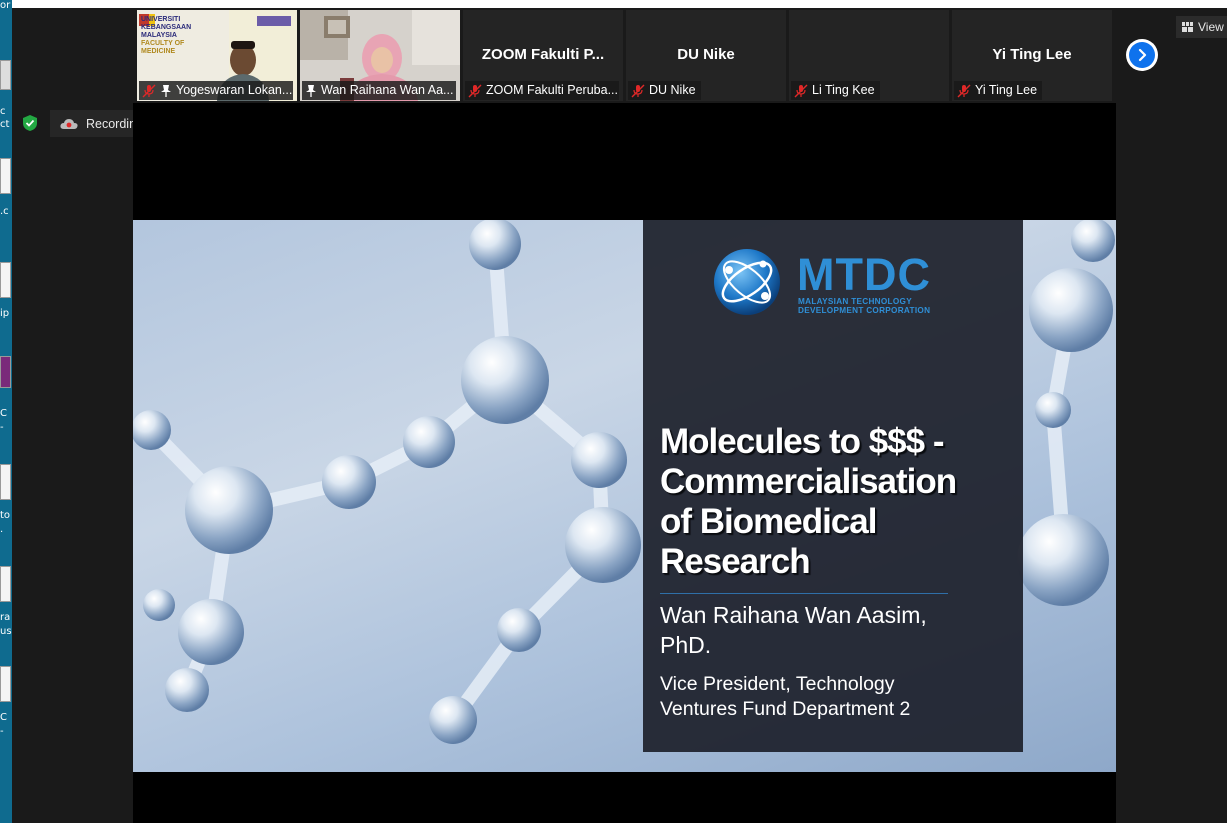 The width and height of the screenshot is (1227, 823). What do you see at coordinates (825, 630) in the screenshot?
I see `presenter-name: Wan Raihana Wan Aasim, PhD.` at bounding box center [825, 630].